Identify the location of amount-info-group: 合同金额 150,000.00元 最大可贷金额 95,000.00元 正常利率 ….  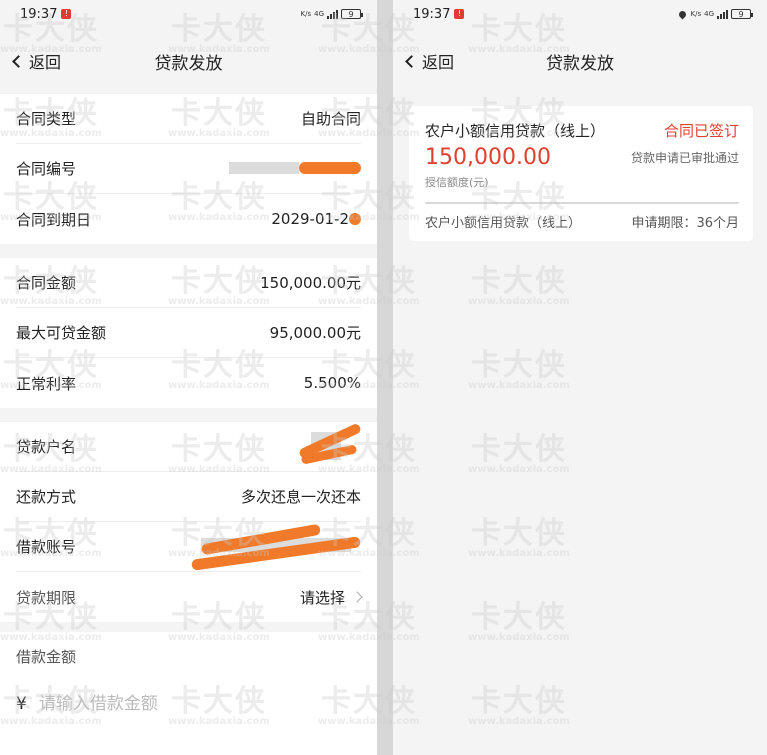
(188, 333).